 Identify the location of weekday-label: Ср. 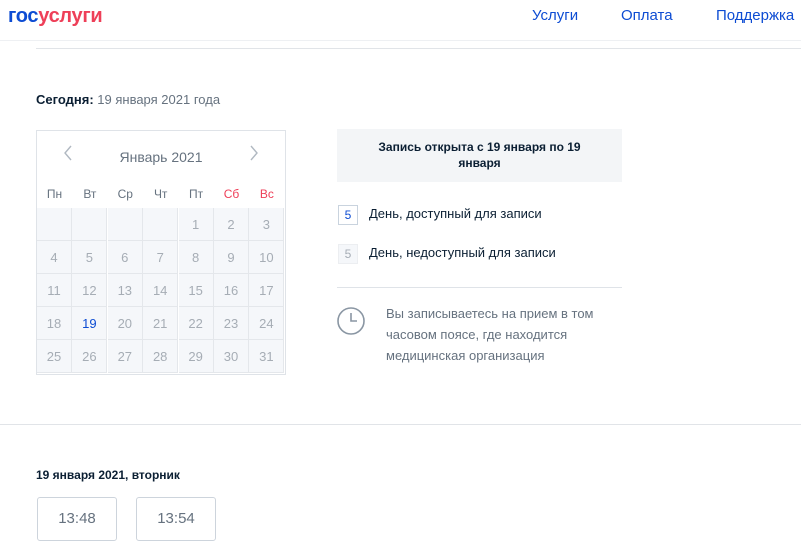
(125, 194).